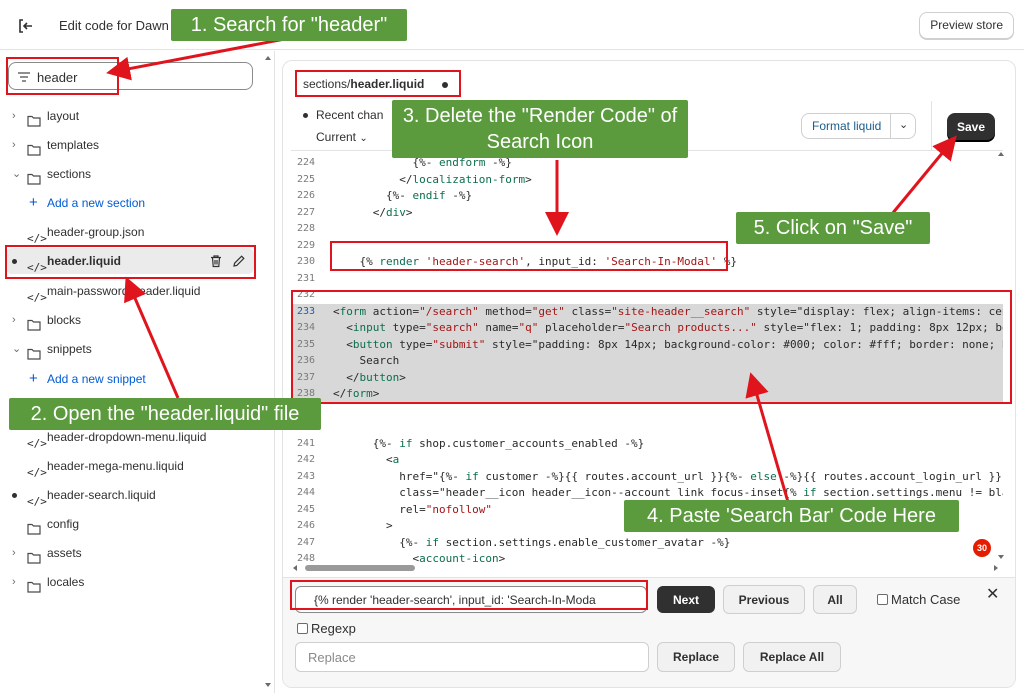  What do you see at coordinates (647, 361) in the screenshot?
I see `code-line: 236 Search` at bounding box center [647, 361].